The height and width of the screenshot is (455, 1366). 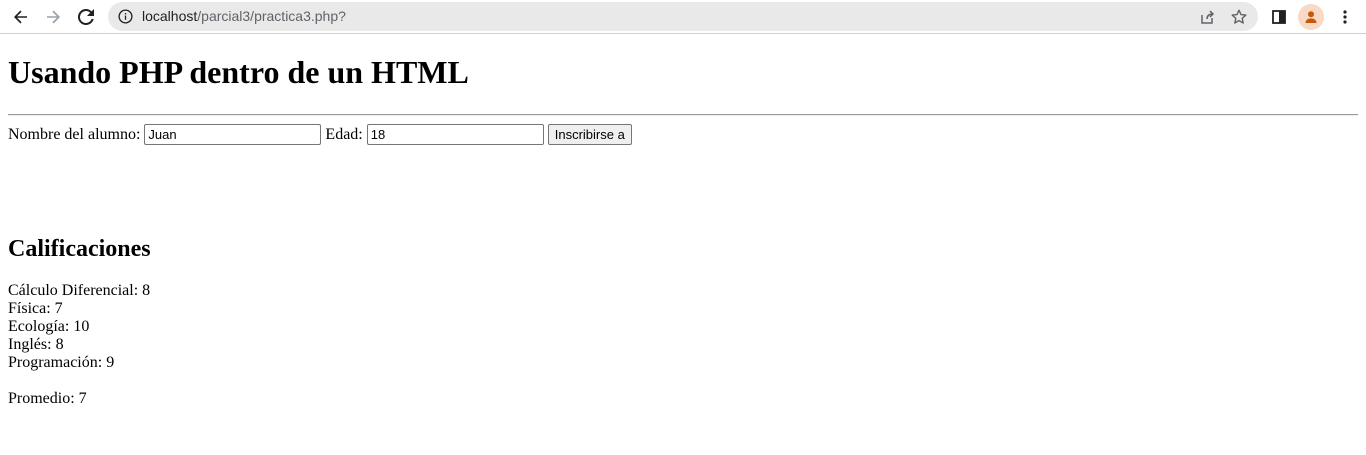 I want to click on grade-score: 10, so click(x=81, y=326).